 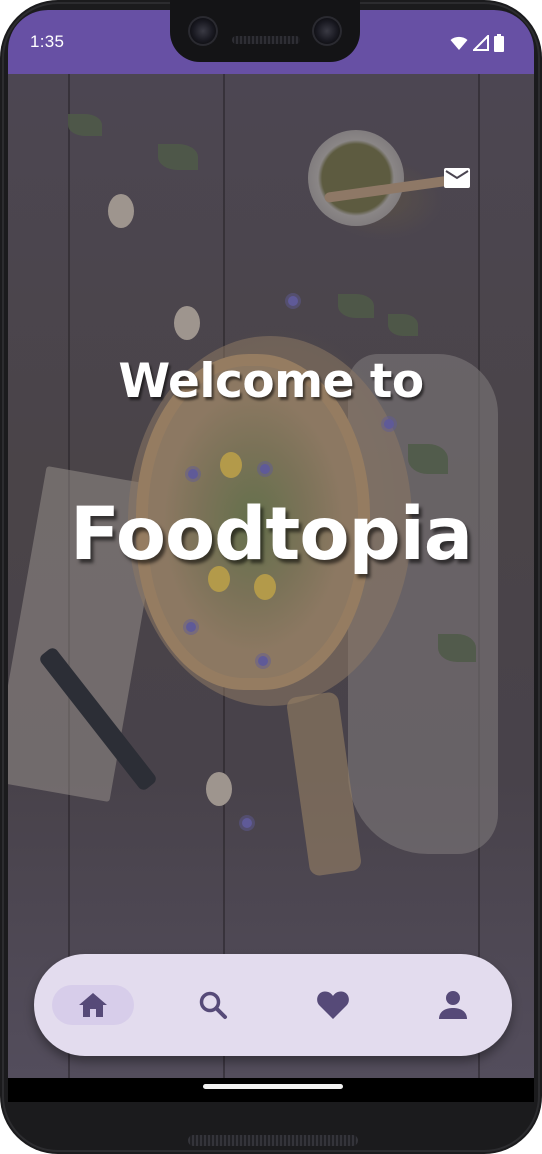 I want to click on home-gesture-handle, so click(x=273, y=1086).